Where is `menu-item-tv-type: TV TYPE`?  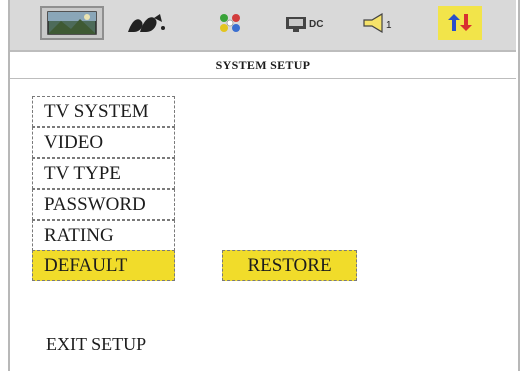 menu-item-tv-type: TV TYPE is located at coordinates (103, 173).